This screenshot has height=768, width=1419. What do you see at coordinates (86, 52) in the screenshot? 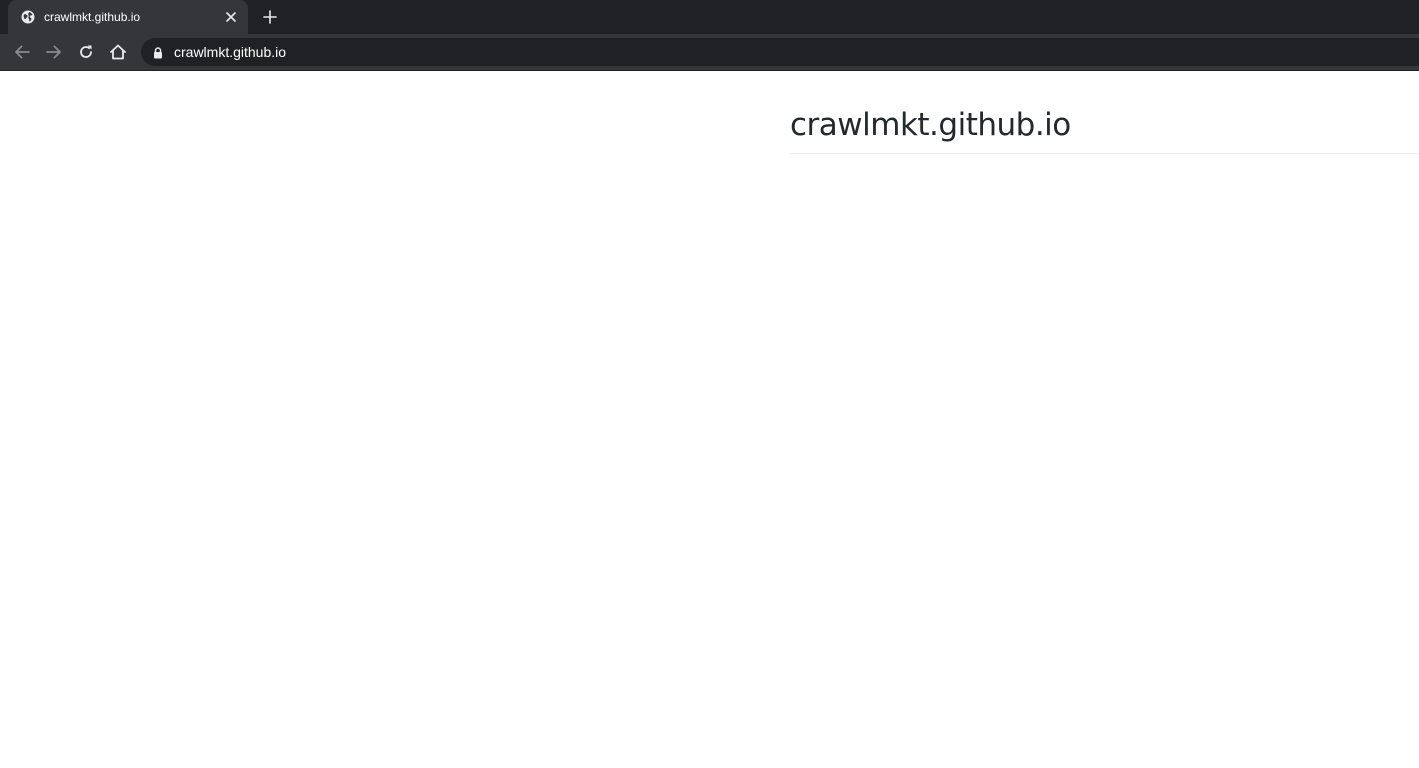
I see `reload-icon` at bounding box center [86, 52].